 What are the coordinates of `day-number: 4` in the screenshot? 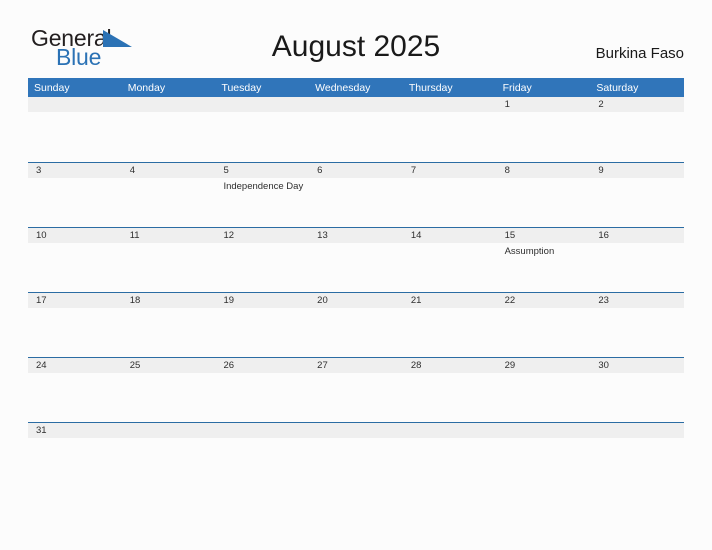 It's located at (169, 170).